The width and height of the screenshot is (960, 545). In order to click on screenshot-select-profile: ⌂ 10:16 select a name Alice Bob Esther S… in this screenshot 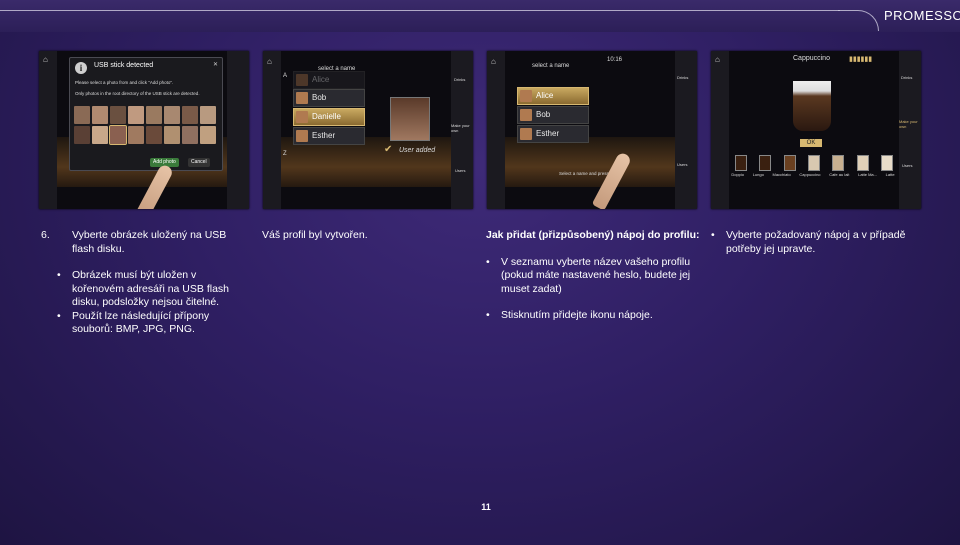, I will do `click(592, 130)`.